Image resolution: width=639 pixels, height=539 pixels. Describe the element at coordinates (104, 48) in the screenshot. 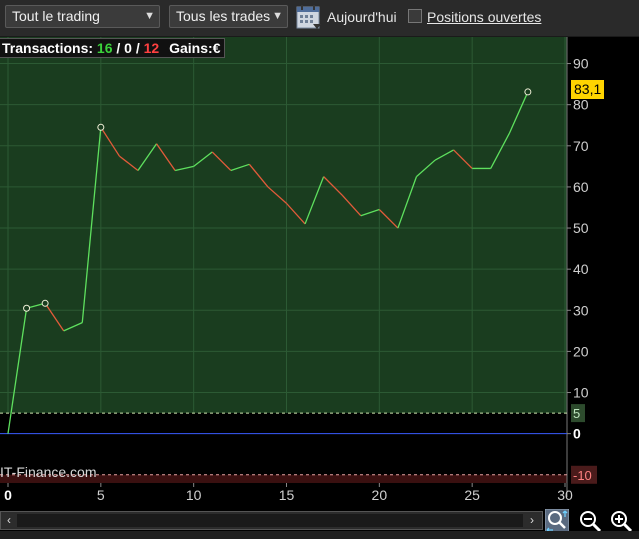

I see `winning-trades-count: 16` at that location.